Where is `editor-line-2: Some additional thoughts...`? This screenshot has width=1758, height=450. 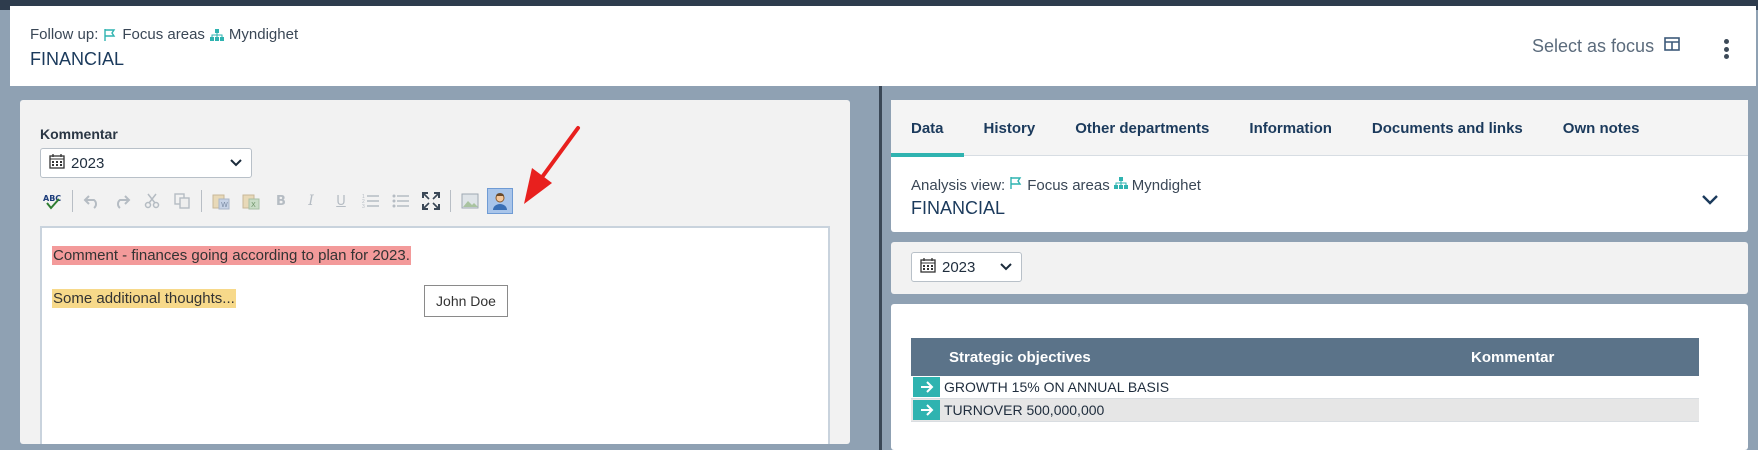
editor-line-2: Some additional thoughts... is located at coordinates (144, 298).